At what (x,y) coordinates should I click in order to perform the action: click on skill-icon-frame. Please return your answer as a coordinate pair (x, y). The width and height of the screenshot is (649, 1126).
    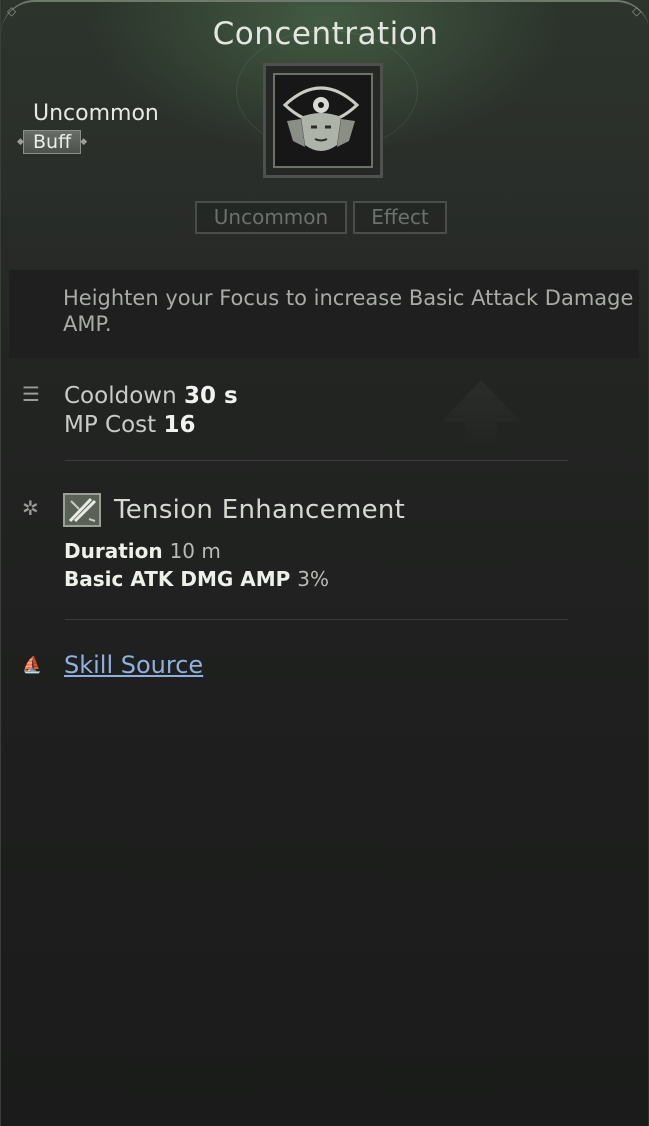
    Looking at the image, I should click on (323, 120).